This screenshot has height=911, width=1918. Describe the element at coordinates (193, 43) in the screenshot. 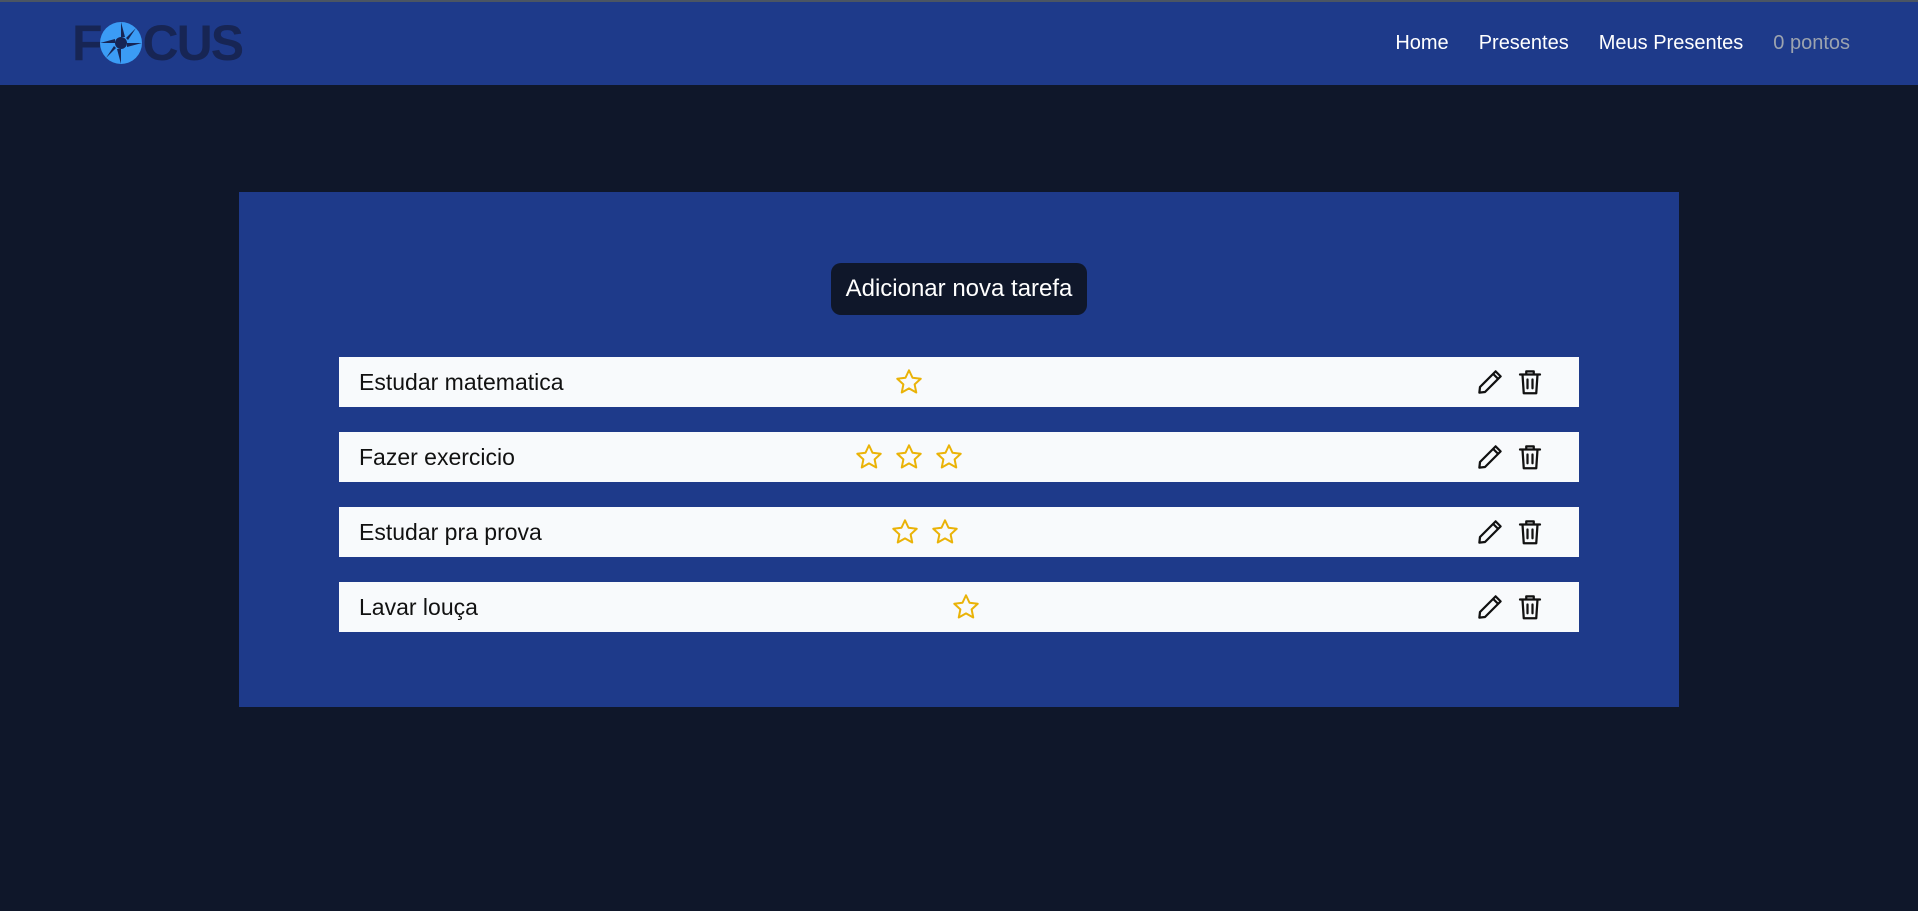

I see `logo-suffix: CUS` at that location.